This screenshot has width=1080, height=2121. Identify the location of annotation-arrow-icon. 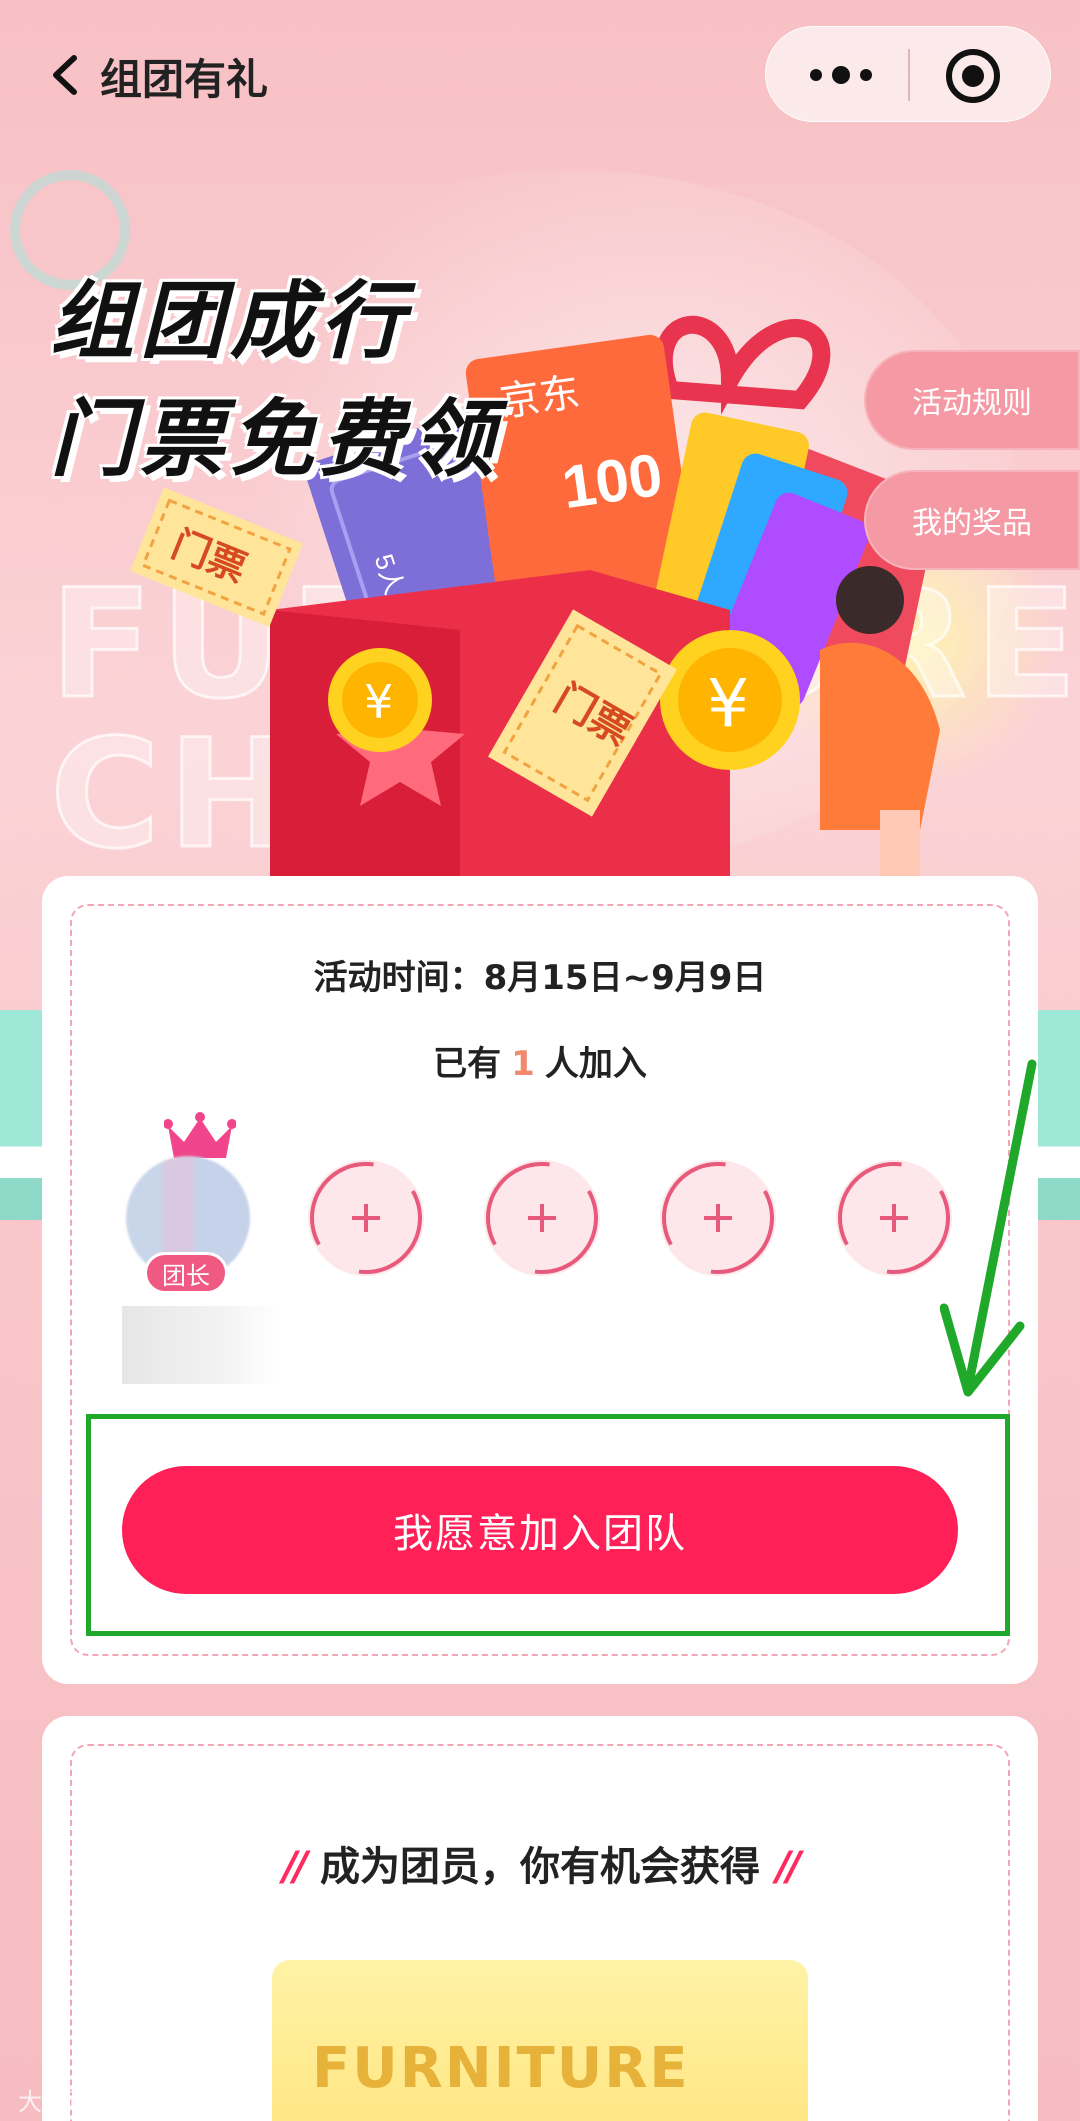
(988, 1228).